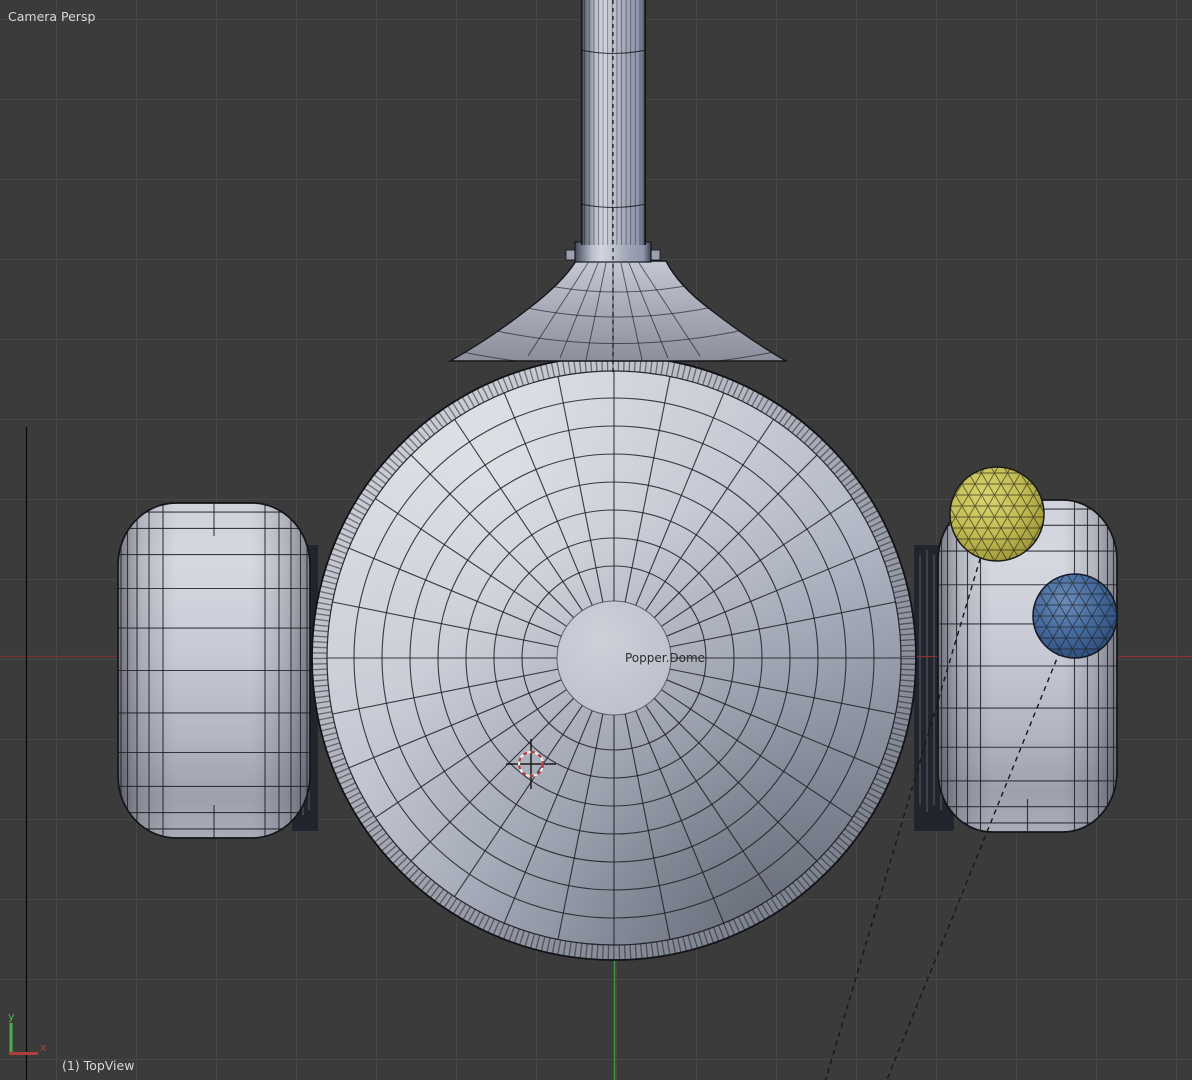 The width and height of the screenshot is (1192, 1080). Describe the element at coordinates (997, 514) in the screenshot. I see `yellow-sphere` at that location.